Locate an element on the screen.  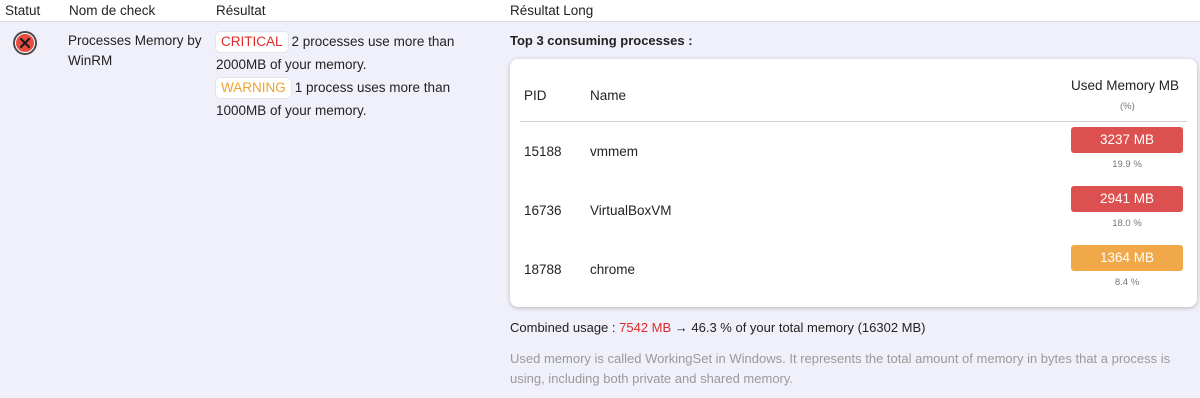
process-name: VirtualBoxVM is located at coordinates (631, 210).